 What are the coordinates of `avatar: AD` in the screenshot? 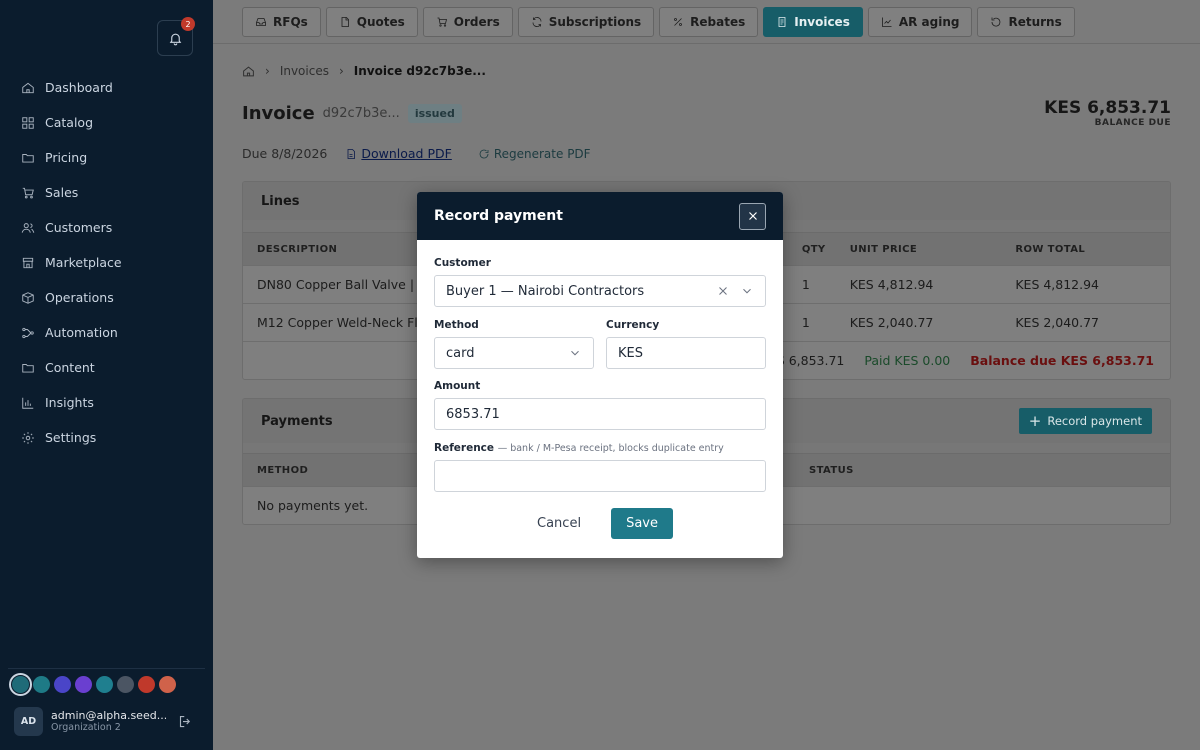 It's located at (28, 721).